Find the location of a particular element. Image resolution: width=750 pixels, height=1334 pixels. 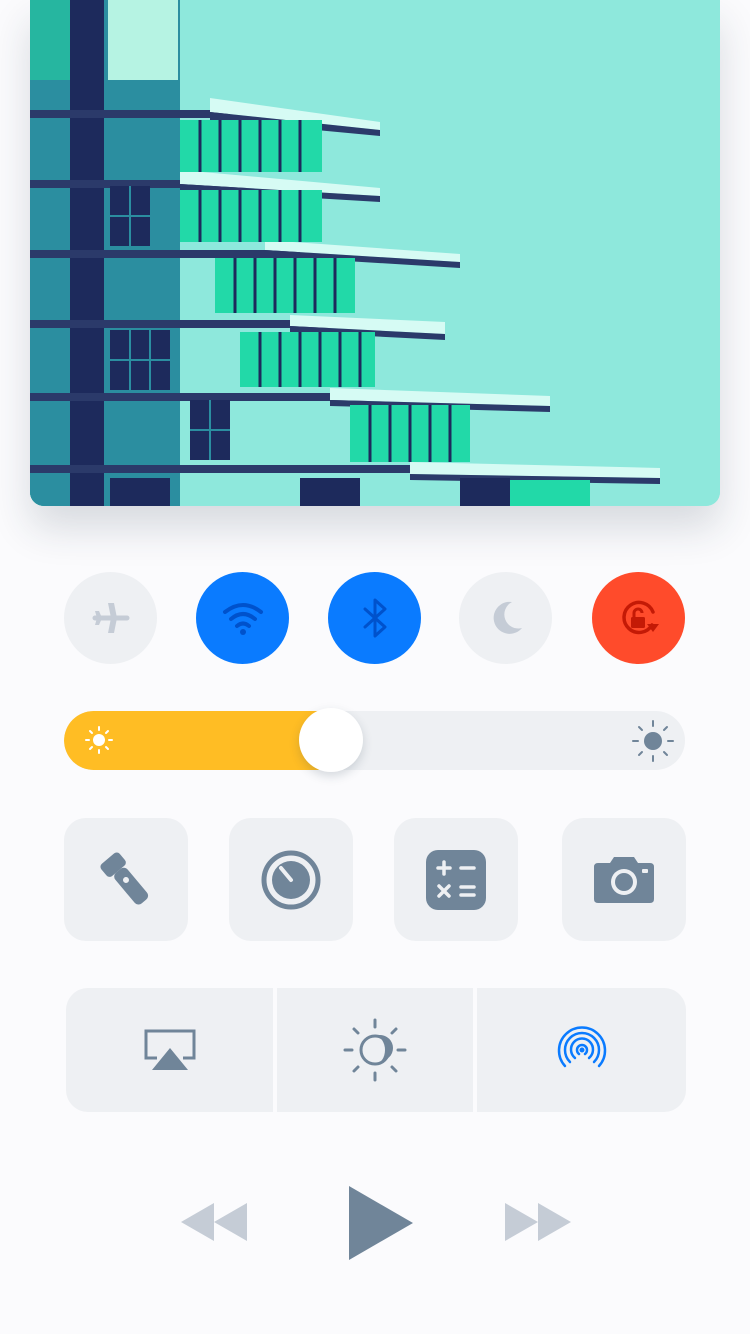

airplay-button is located at coordinates (169, 1050).